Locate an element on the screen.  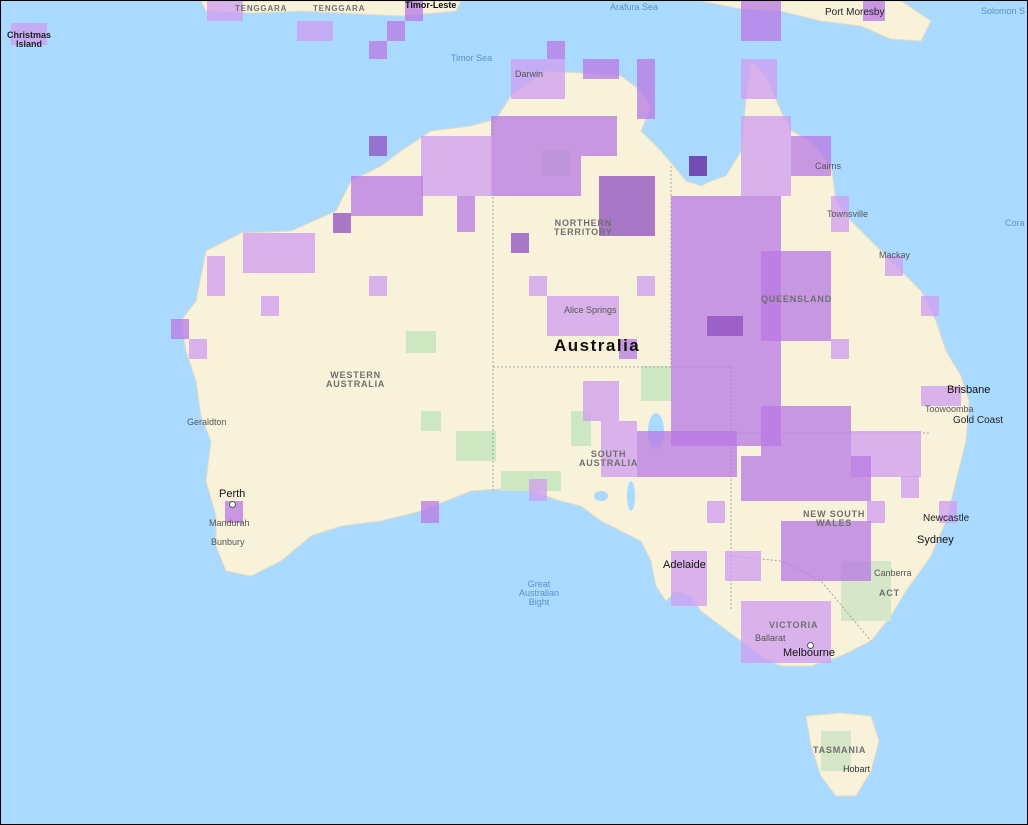
toowoomba-label: Toowoomba is located at coordinates (949, 409).